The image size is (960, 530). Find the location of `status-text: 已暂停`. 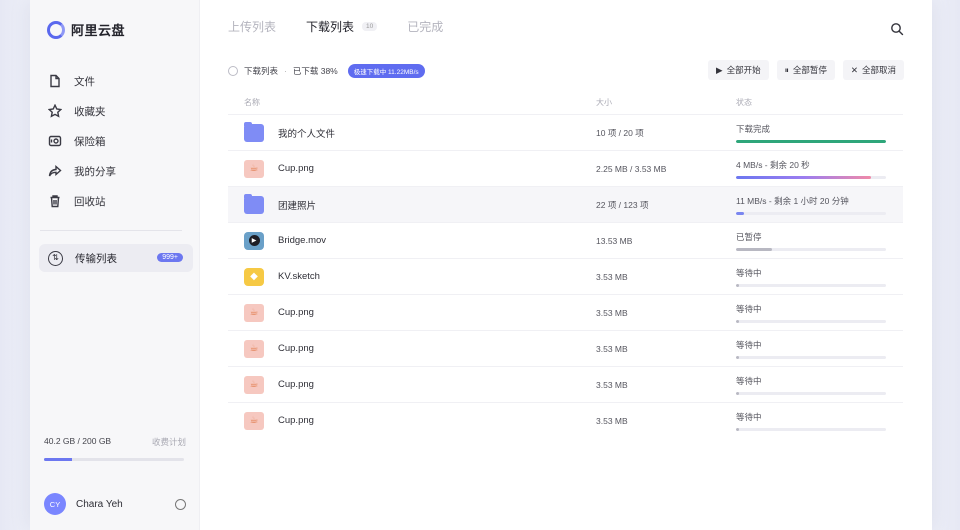

status-text: 已暂停 is located at coordinates (749, 236).